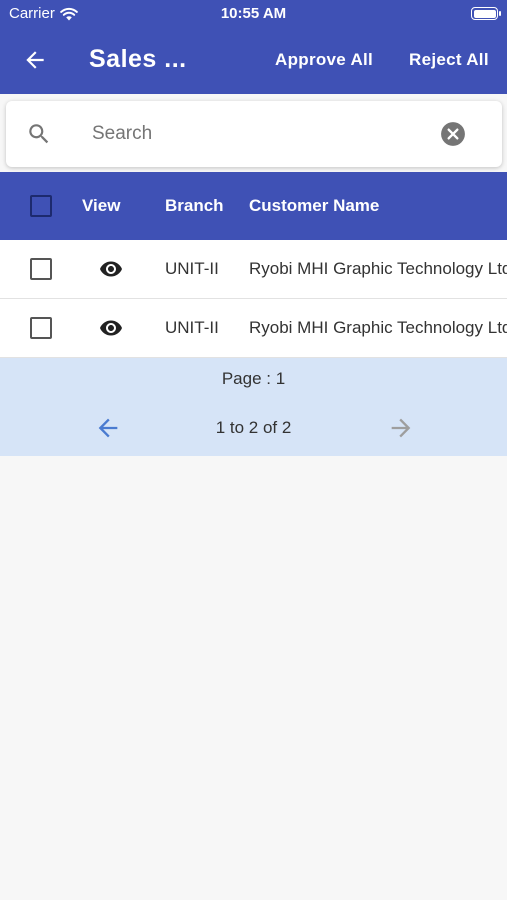  What do you see at coordinates (257, 134) in the screenshot?
I see `search-input` at bounding box center [257, 134].